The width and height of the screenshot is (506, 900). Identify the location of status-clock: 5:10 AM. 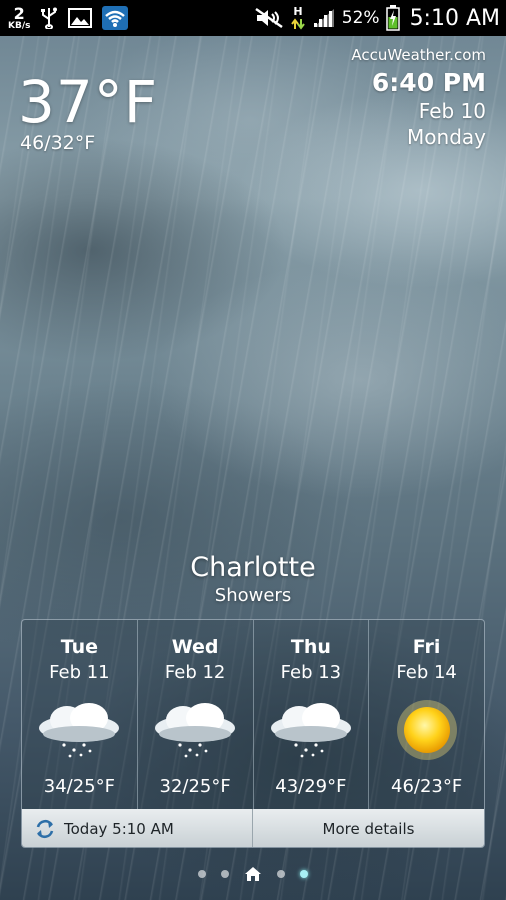
(454, 18).